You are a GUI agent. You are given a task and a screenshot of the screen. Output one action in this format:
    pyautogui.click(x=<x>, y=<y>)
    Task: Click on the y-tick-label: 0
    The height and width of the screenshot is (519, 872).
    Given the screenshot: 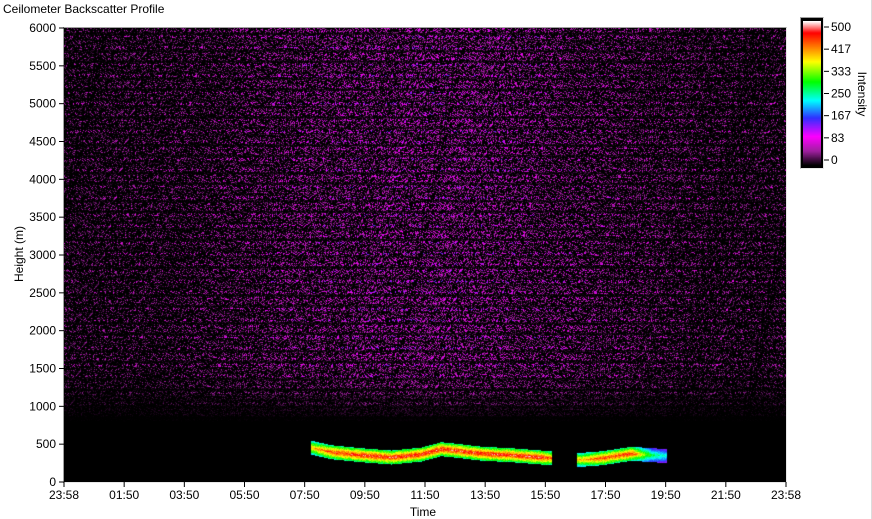 What is the action you would take?
    pyautogui.click(x=52, y=482)
    